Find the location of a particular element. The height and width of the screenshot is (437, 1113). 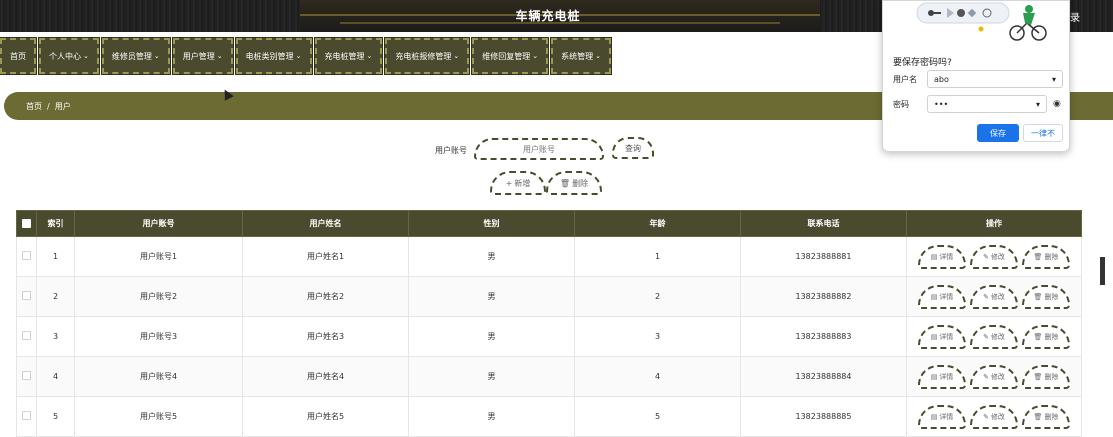

nav-item-0: 首页 is located at coordinates (18, 56).